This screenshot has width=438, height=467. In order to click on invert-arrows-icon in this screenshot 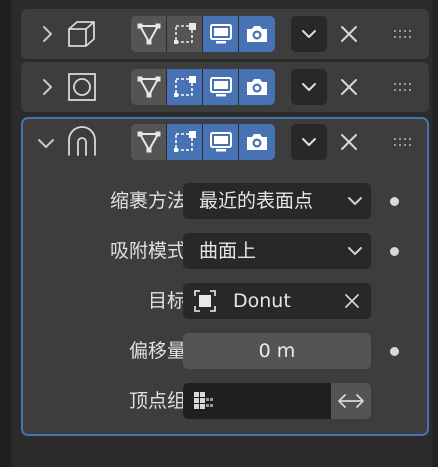, I will do `click(351, 401)`.